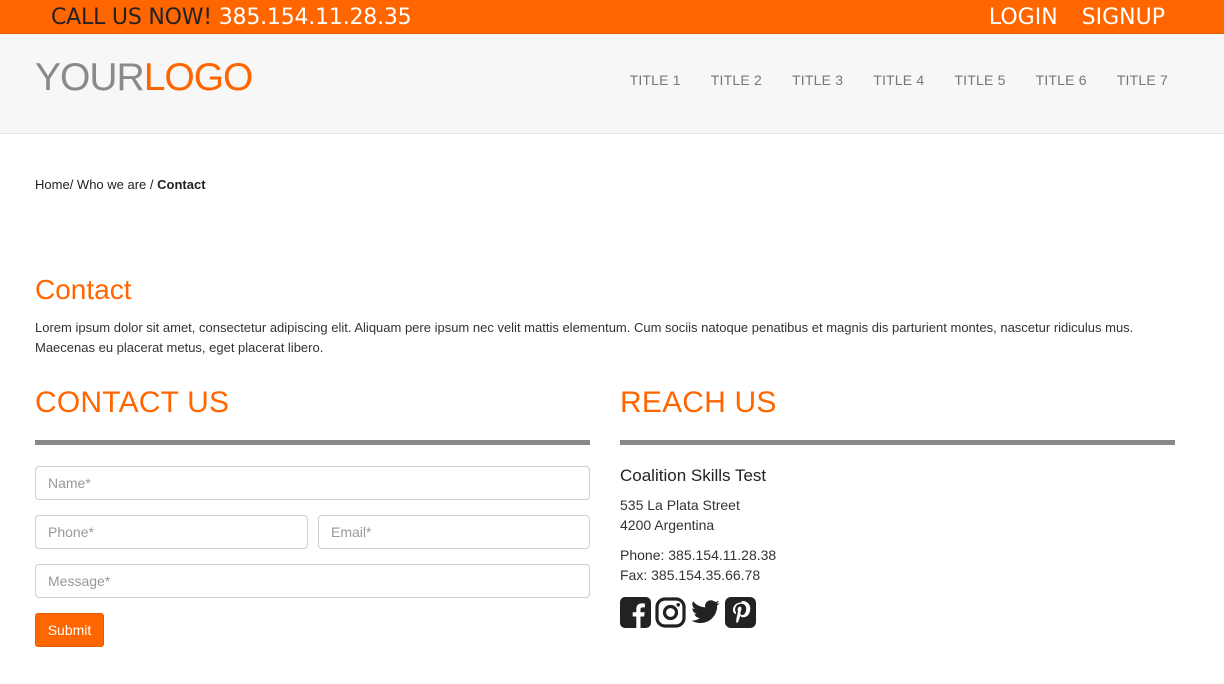 This screenshot has width=1224, height=684. I want to click on contact-phone: Phone: 385.154.11.28.38, so click(698, 555).